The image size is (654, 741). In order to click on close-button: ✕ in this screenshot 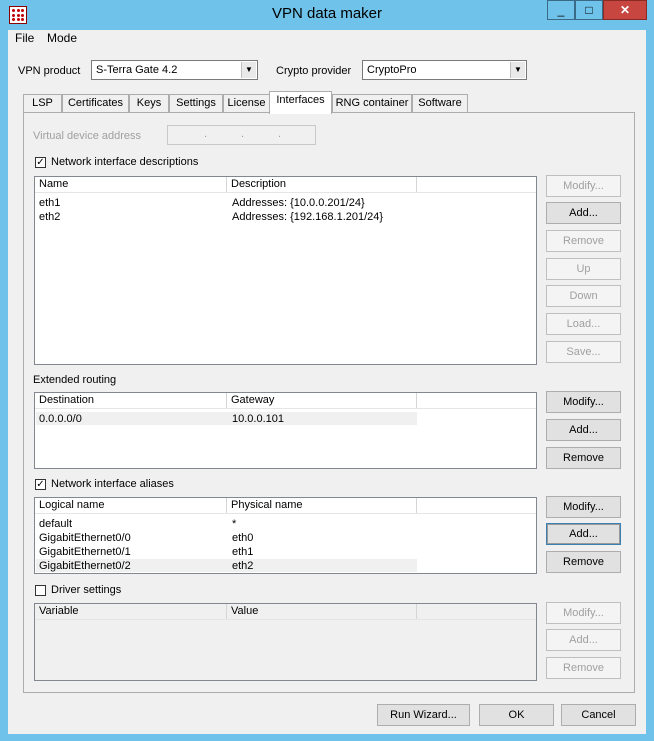, I will do `click(625, 10)`.